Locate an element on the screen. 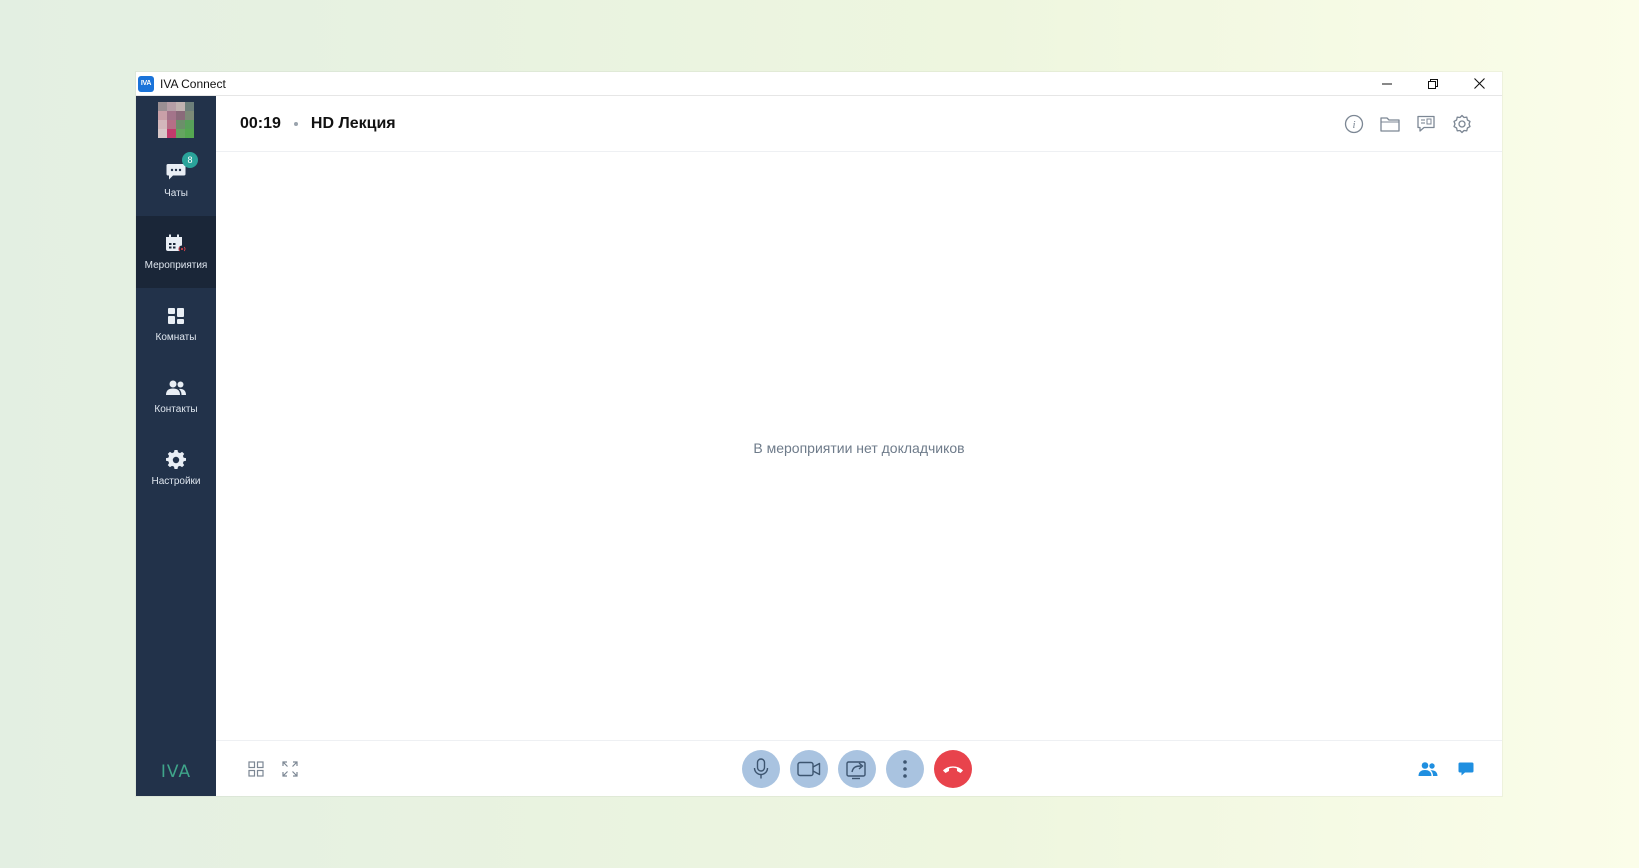 The height and width of the screenshot is (868, 1639). fullscreen-icon is located at coordinates (290, 768).